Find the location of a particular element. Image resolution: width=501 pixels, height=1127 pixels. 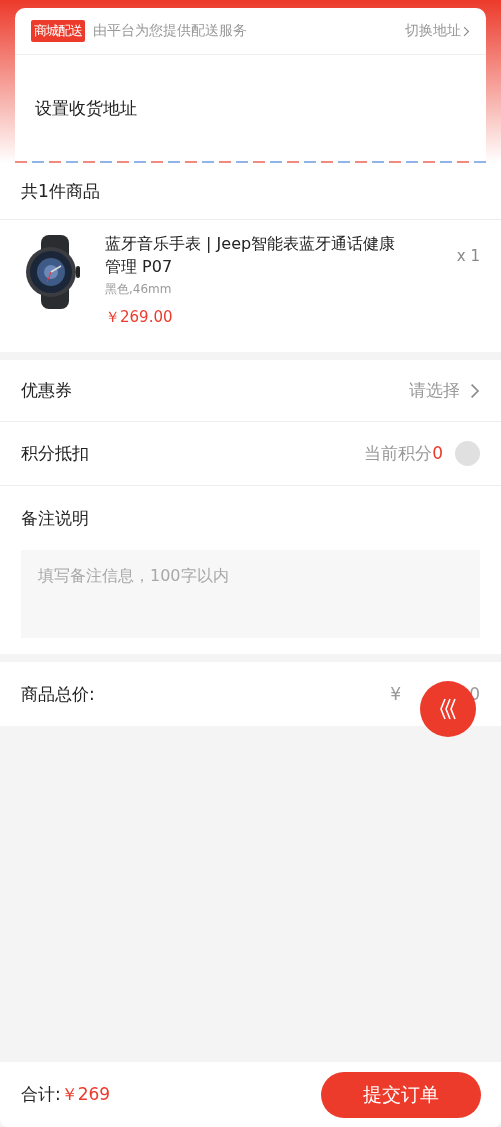

points-toggle is located at coordinates (467, 453).